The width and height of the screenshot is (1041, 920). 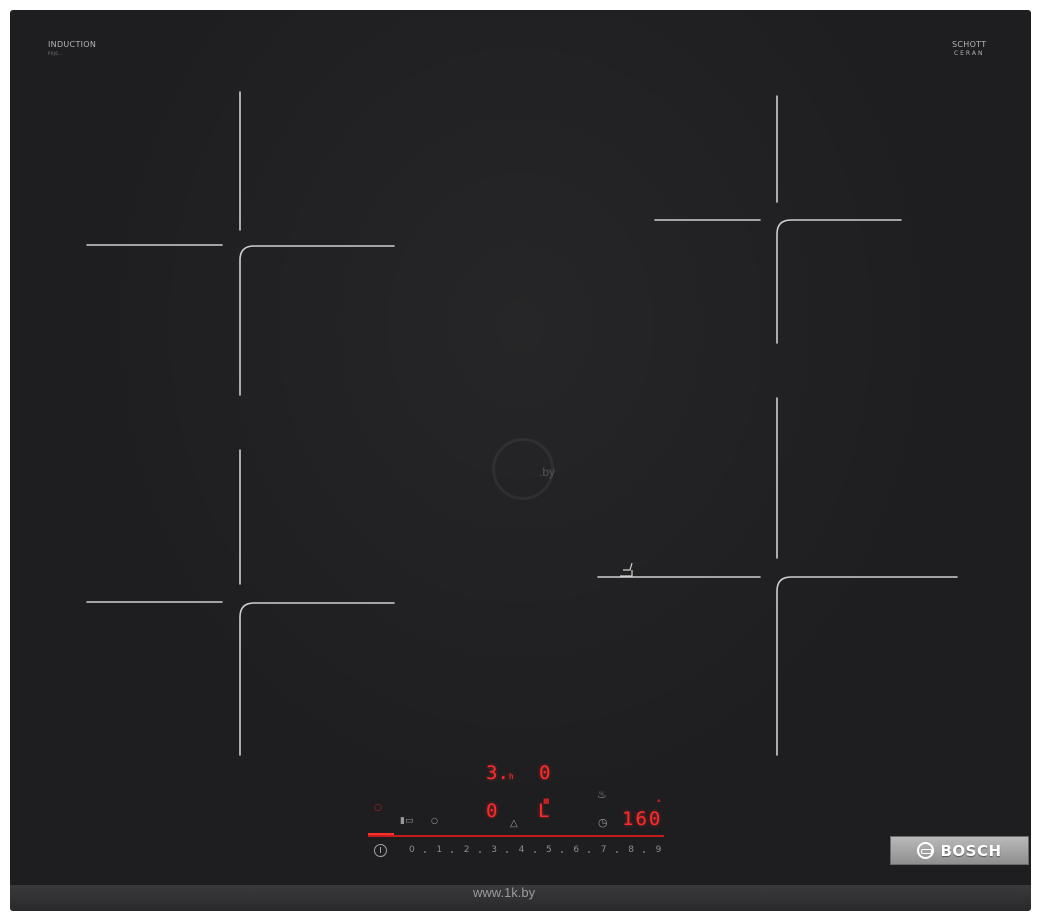 What do you see at coordinates (576, 850) in the screenshot?
I see `slider-level-6: 6` at bounding box center [576, 850].